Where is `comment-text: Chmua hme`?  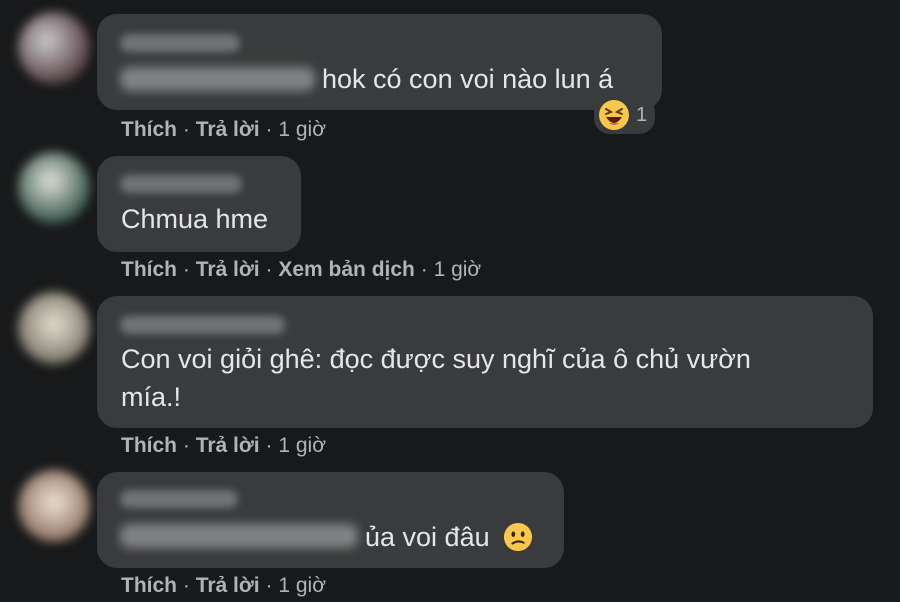
comment-text: Chmua hme is located at coordinates (195, 219).